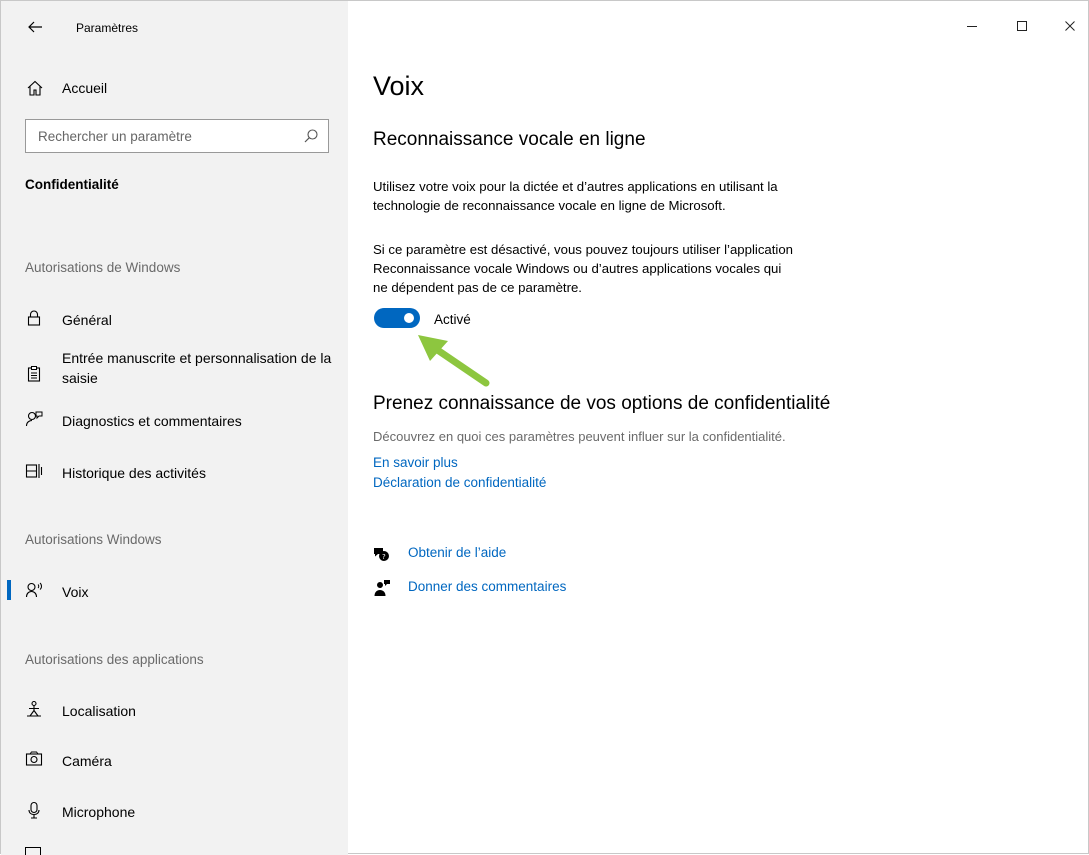 Image resolution: width=1089 pixels, height=855 pixels. I want to click on home-icon, so click(35, 88).